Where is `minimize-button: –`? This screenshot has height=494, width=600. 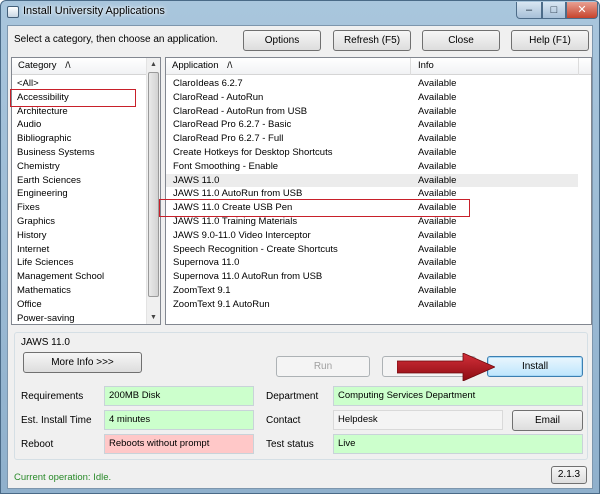
minimize-button: – is located at coordinates (529, 10).